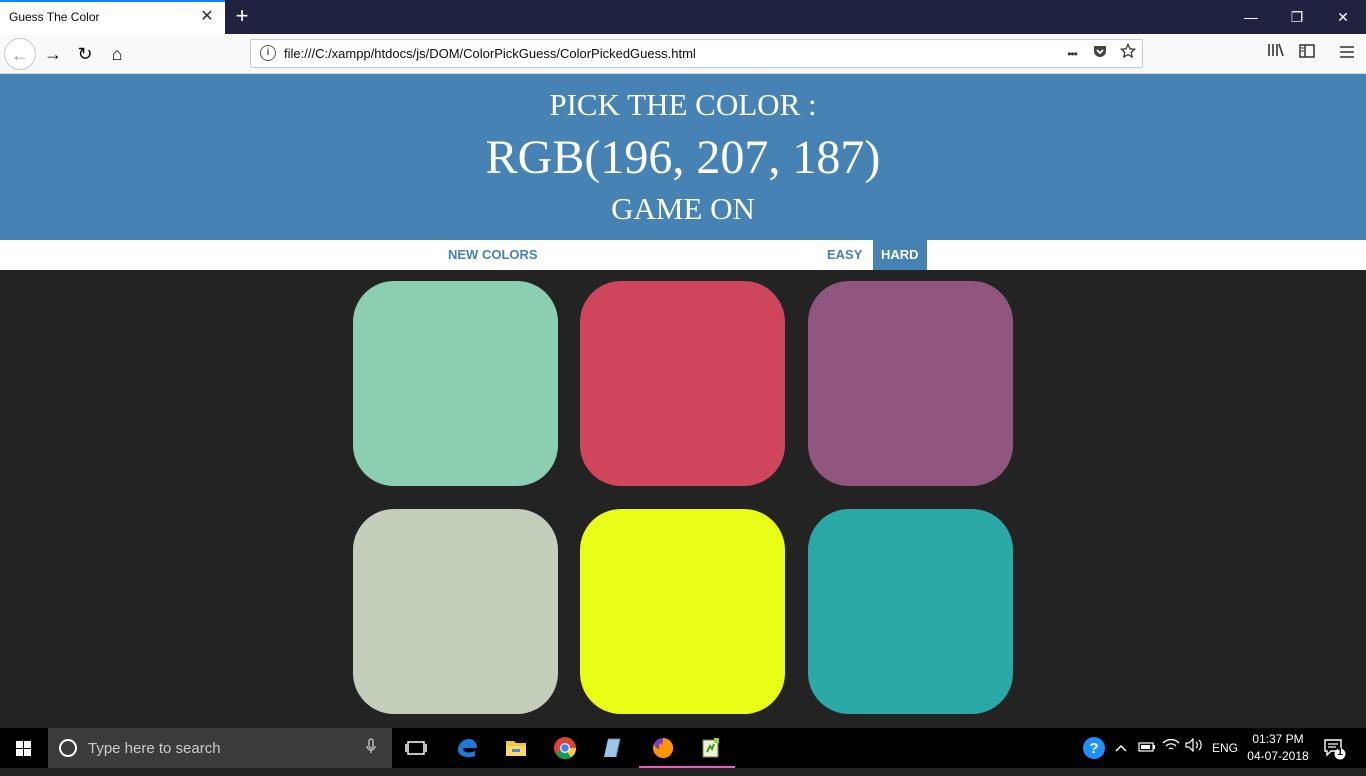  Describe the element at coordinates (565, 748) in the screenshot. I see `chrome-icon` at that location.